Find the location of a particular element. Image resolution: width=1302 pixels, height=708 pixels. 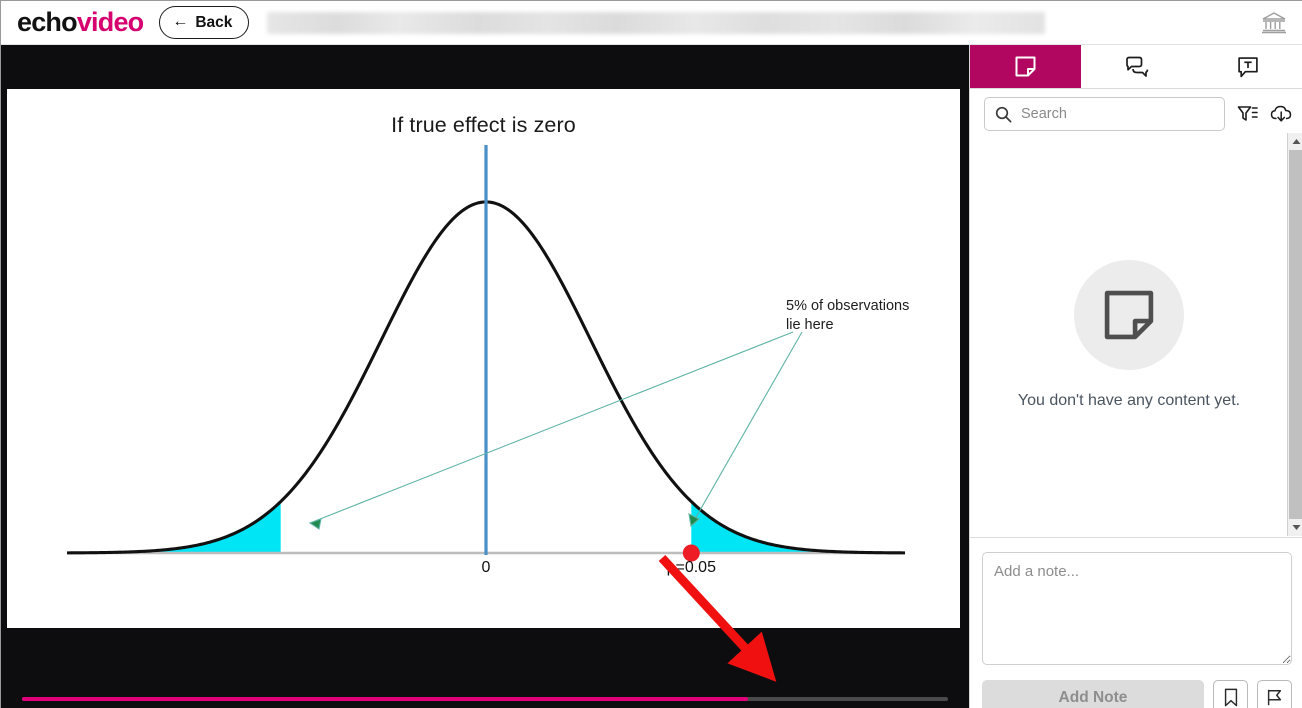

search-input is located at coordinates (1117, 114).